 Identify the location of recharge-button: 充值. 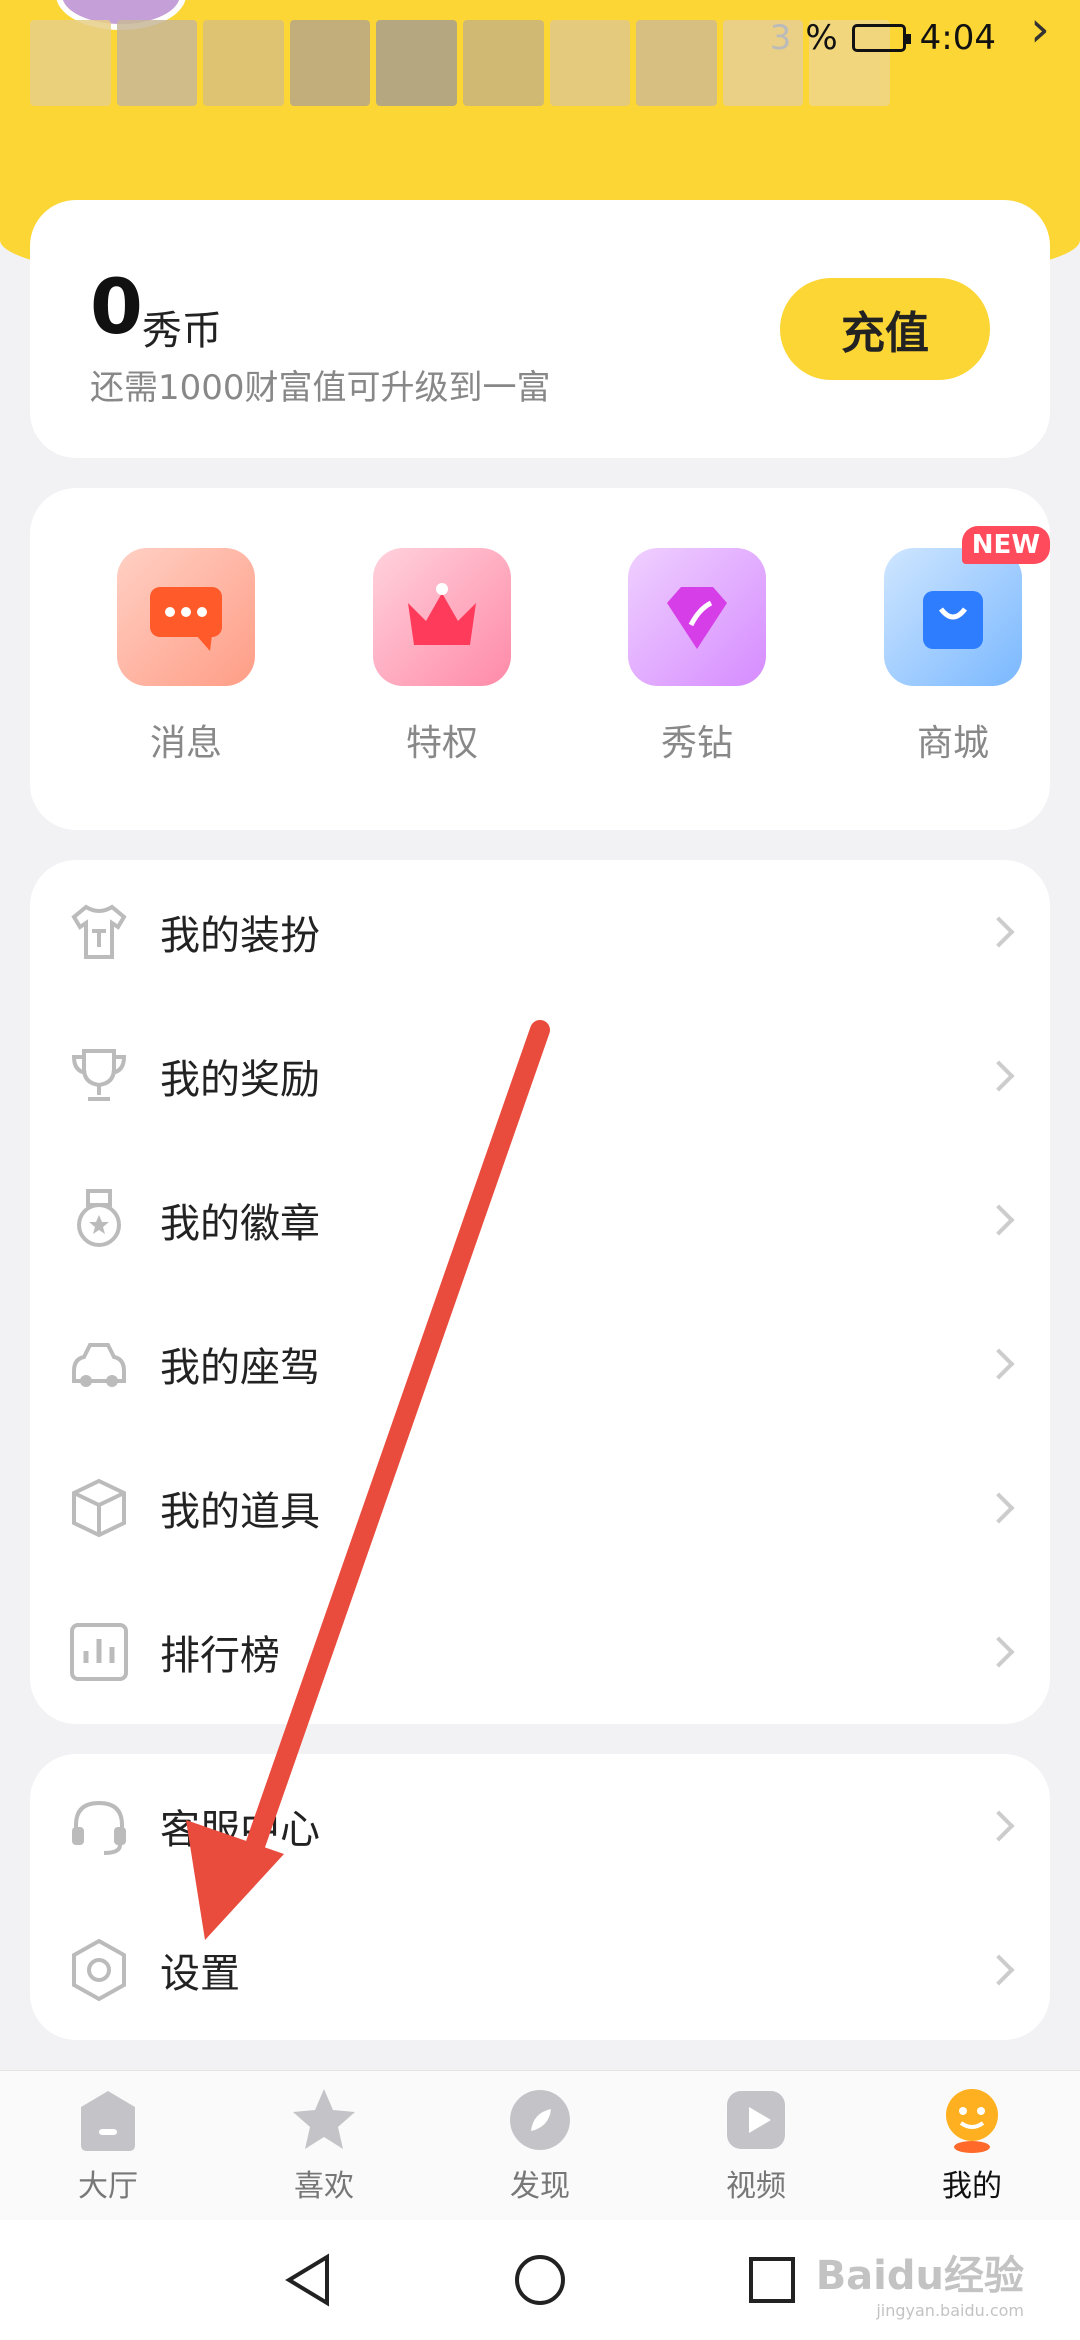
(885, 329).